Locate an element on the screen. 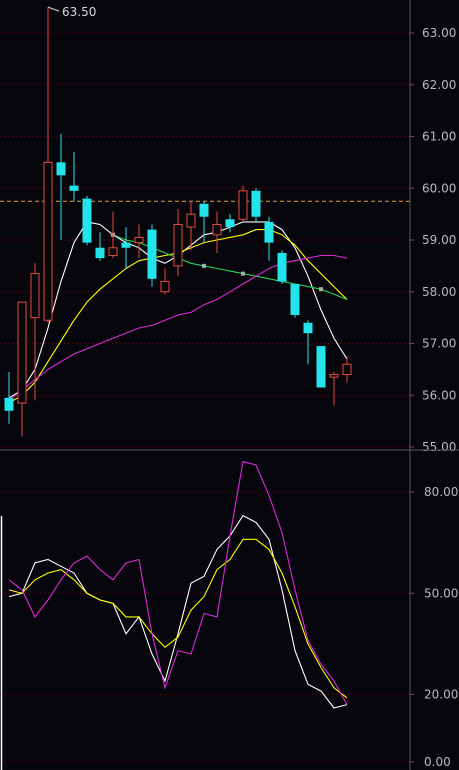  price-tick-label: 55.00 is located at coordinates (439, 447).